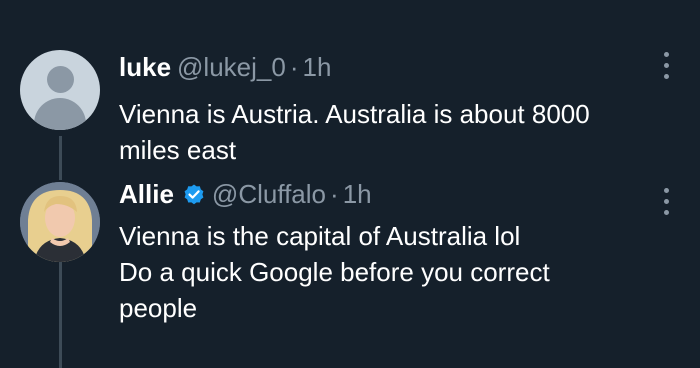 The width and height of the screenshot is (700, 368). Describe the element at coordinates (60, 315) in the screenshot. I see `thread-connector-line-lower` at that location.